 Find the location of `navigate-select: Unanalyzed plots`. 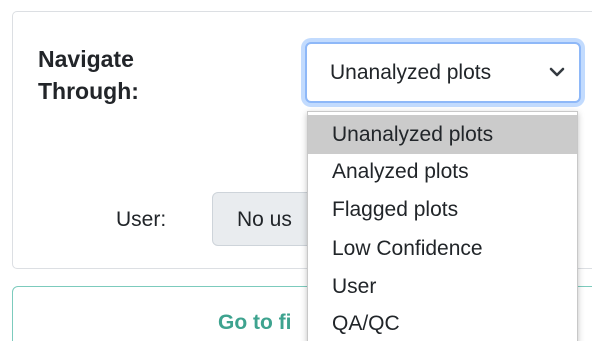

navigate-select: Unanalyzed plots is located at coordinates (443, 72).